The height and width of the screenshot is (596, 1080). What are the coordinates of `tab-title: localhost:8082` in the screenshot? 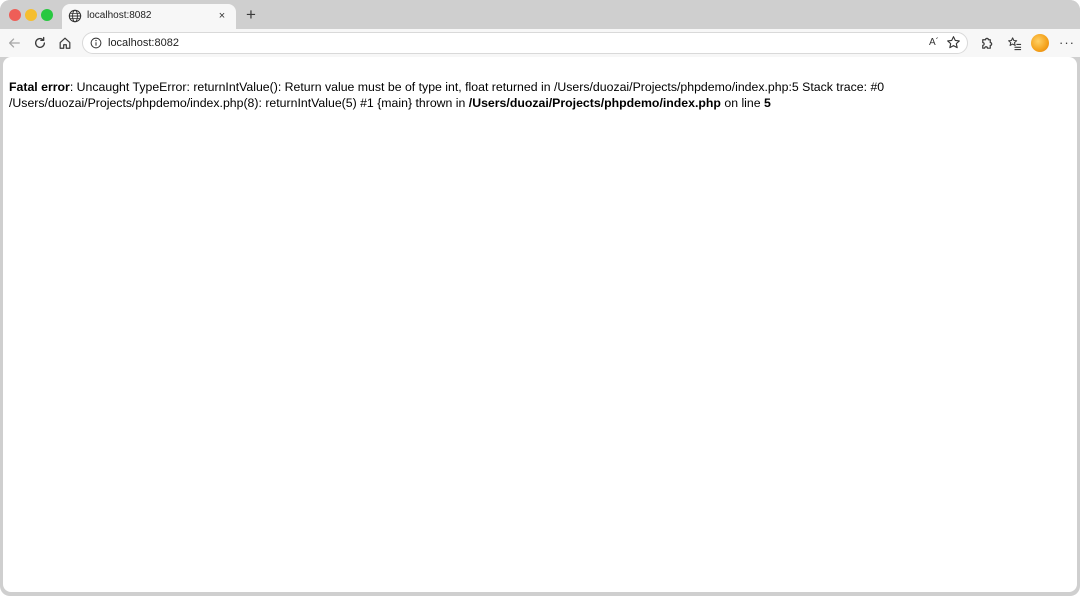 It's located at (119, 15).